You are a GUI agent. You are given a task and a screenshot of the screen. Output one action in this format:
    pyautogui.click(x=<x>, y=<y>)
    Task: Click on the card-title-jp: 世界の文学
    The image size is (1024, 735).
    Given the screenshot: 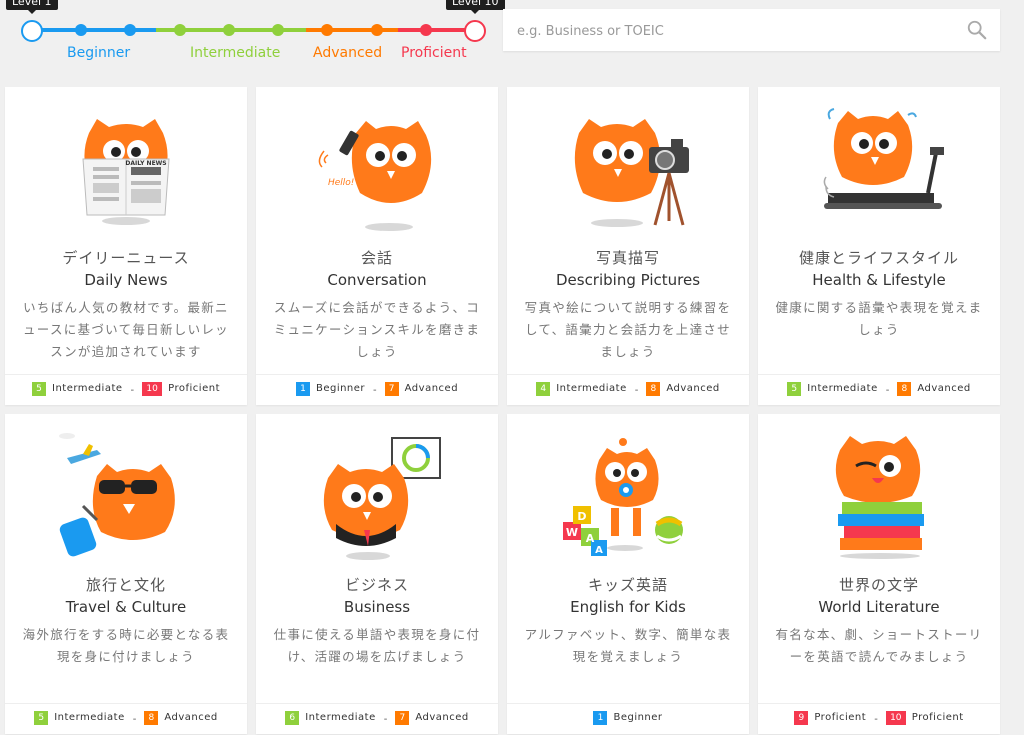 What is the action you would take?
    pyautogui.click(x=878, y=585)
    